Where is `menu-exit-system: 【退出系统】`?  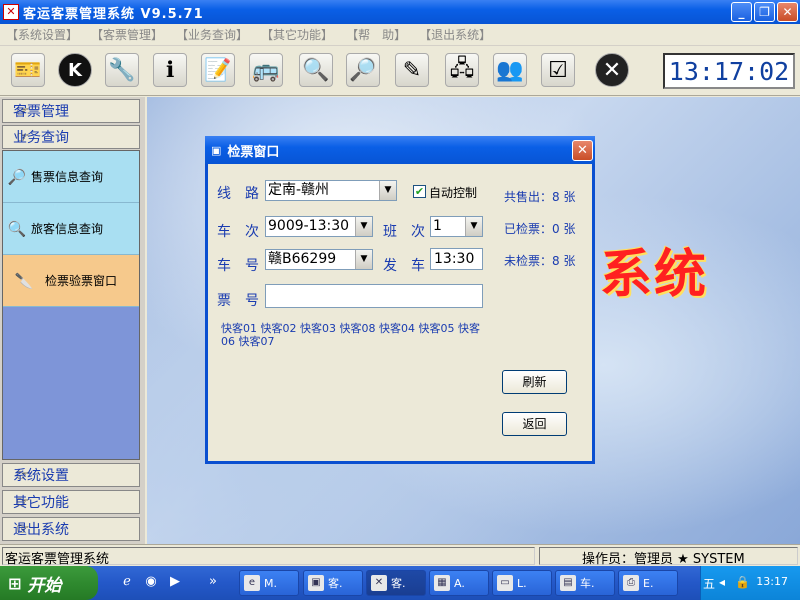
menu-exit-system: 【退出系统】 is located at coordinates (455, 34).